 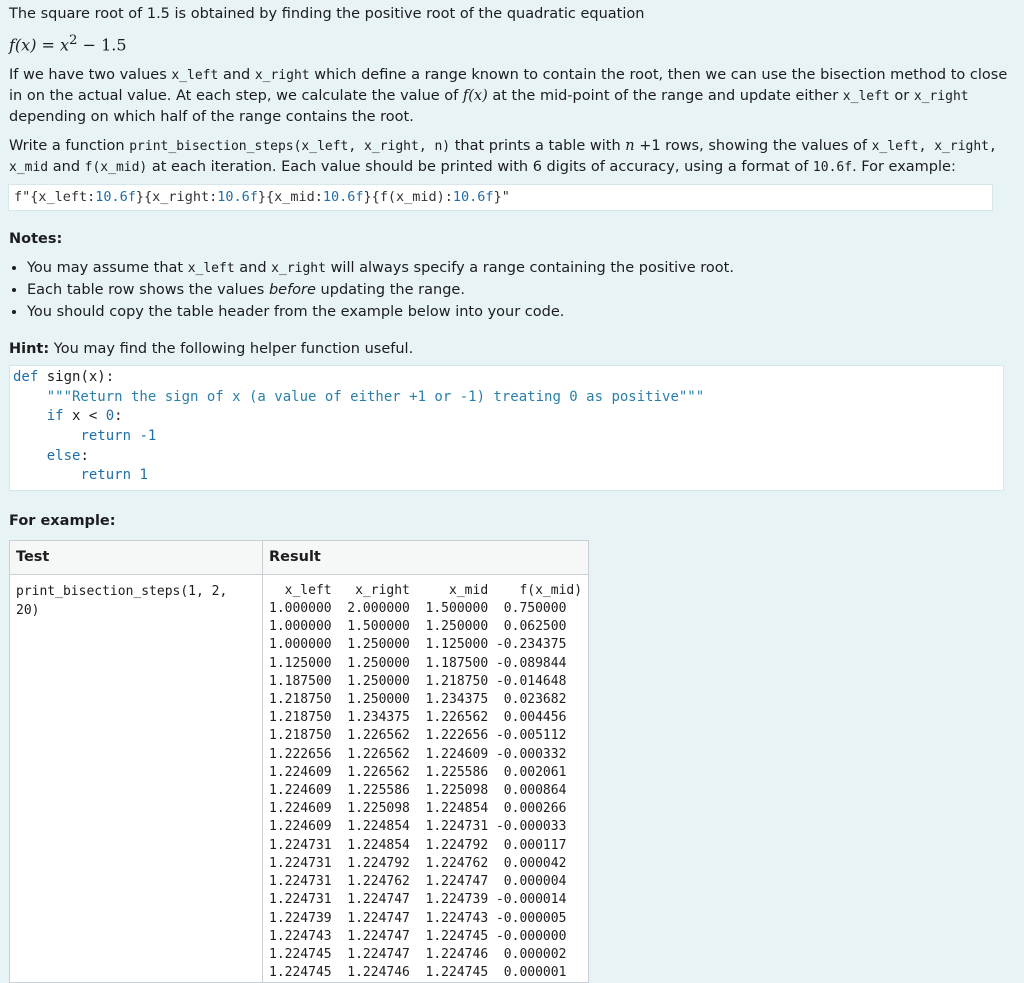 What do you see at coordinates (425, 557) in the screenshot?
I see `column-header-result: Result` at bounding box center [425, 557].